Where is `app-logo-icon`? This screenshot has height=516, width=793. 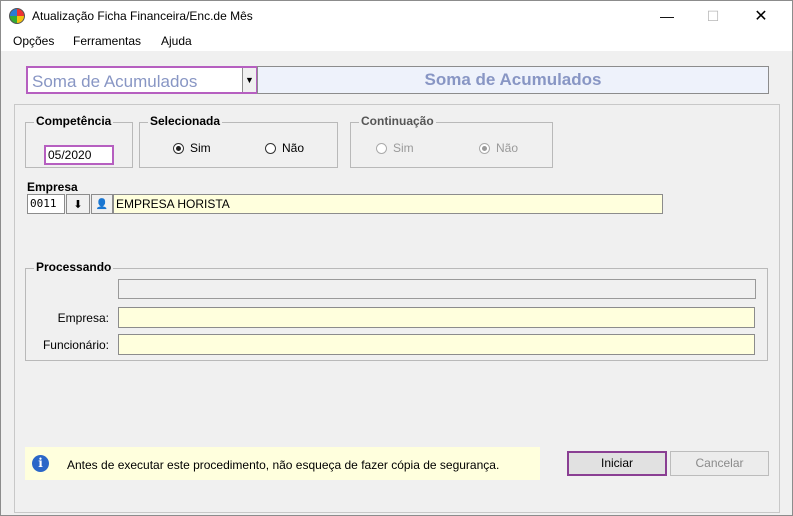 app-logo-icon is located at coordinates (17, 16).